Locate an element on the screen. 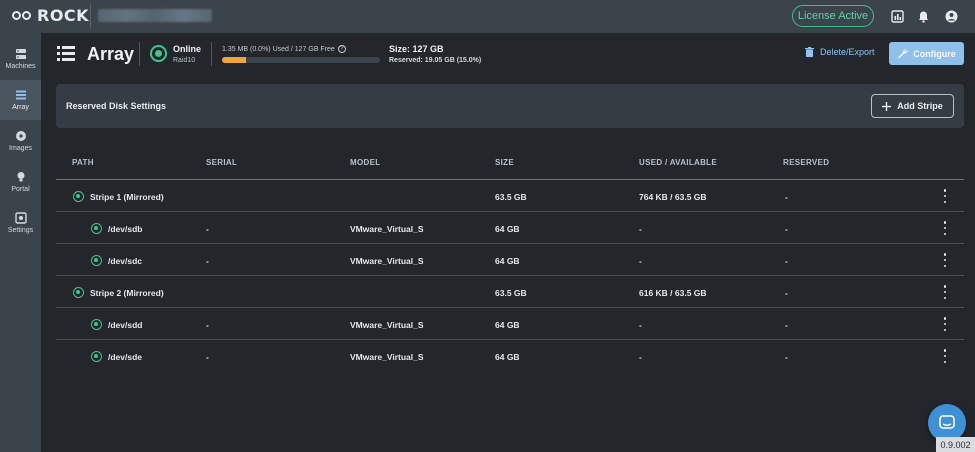 This screenshot has width=975, height=452. column-header-serial: SERIAL is located at coordinates (221, 162).